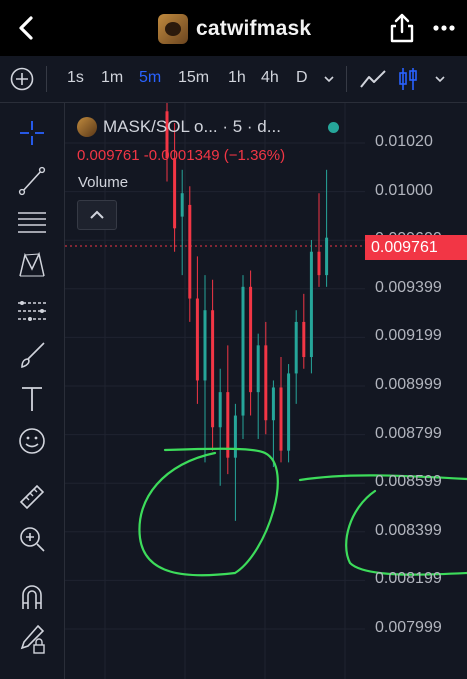 This screenshot has height=679, width=467. What do you see at coordinates (32, 399) in the screenshot?
I see `text-tool-icon` at bounding box center [32, 399].